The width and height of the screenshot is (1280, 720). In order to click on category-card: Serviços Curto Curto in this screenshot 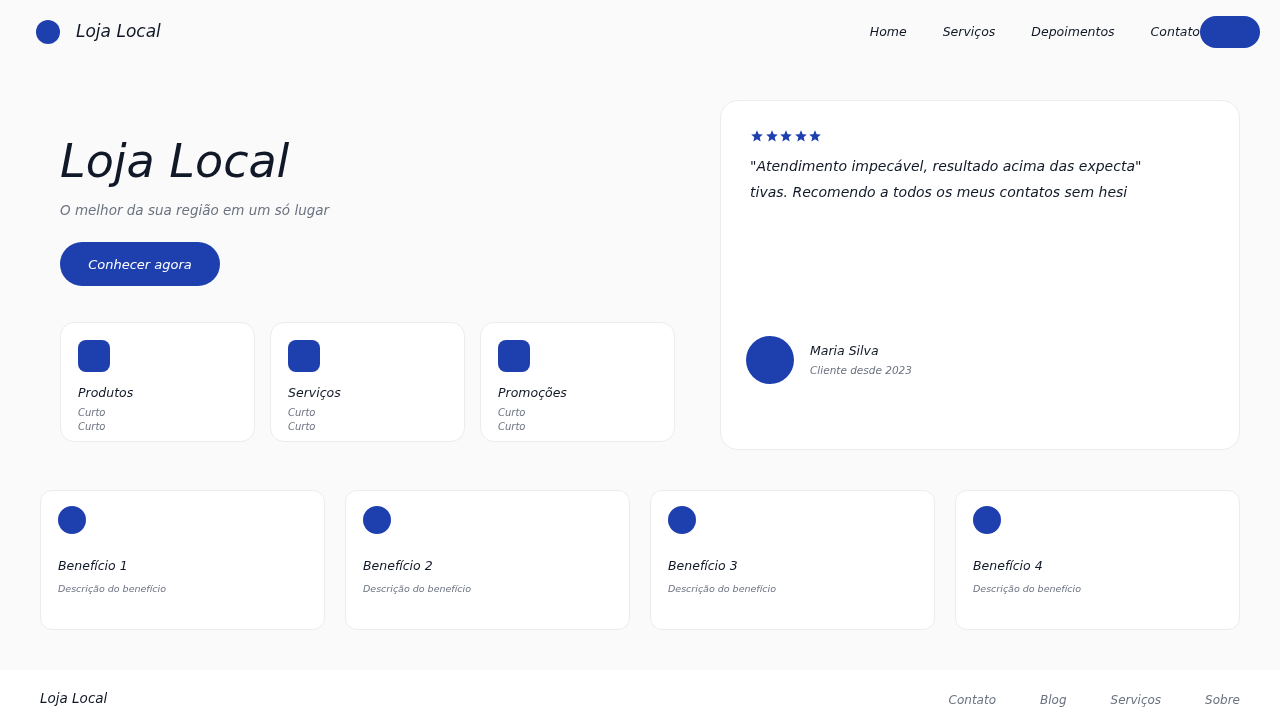, I will do `click(367, 382)`.